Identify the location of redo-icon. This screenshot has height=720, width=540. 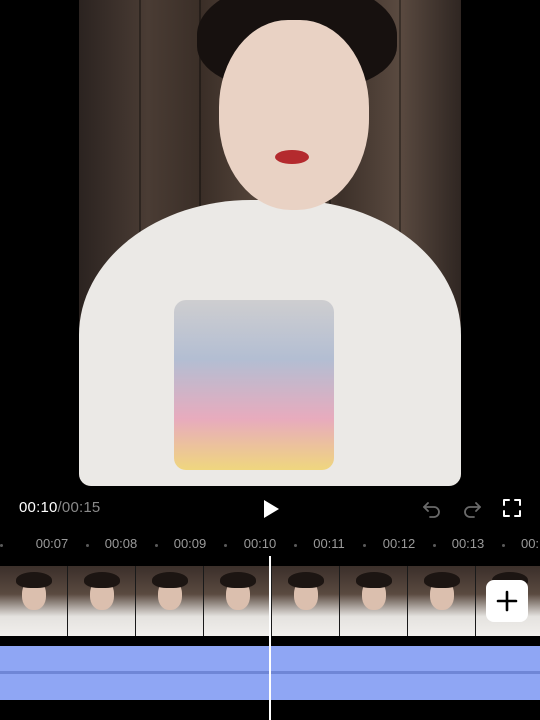
(472, 508).